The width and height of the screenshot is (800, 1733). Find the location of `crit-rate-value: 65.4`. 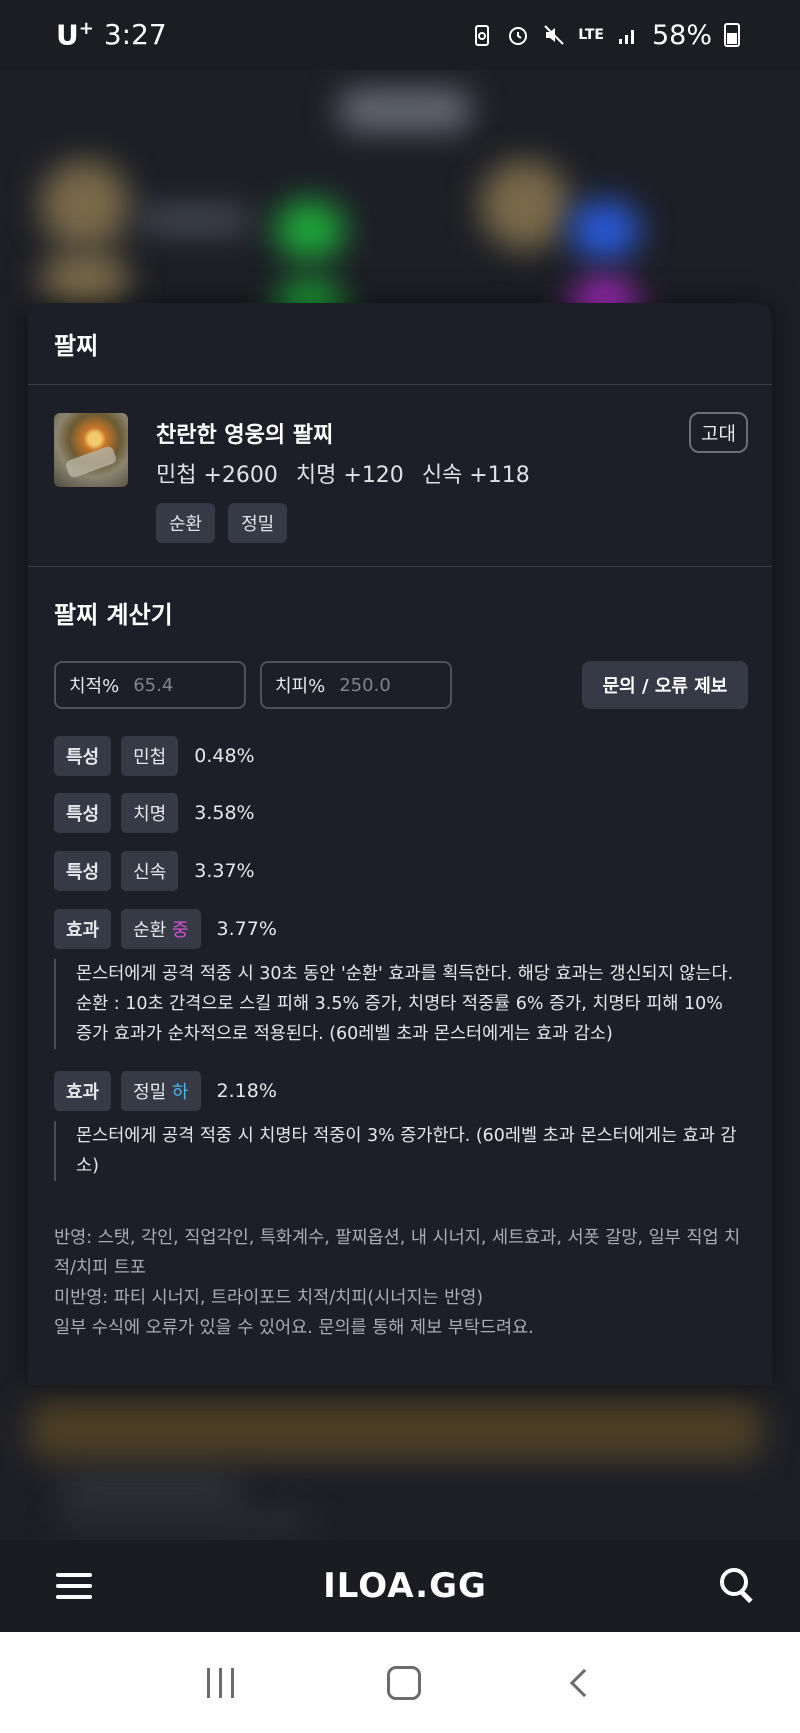

crit-rate-value: 65.4 is located at coordinates (153, 685).